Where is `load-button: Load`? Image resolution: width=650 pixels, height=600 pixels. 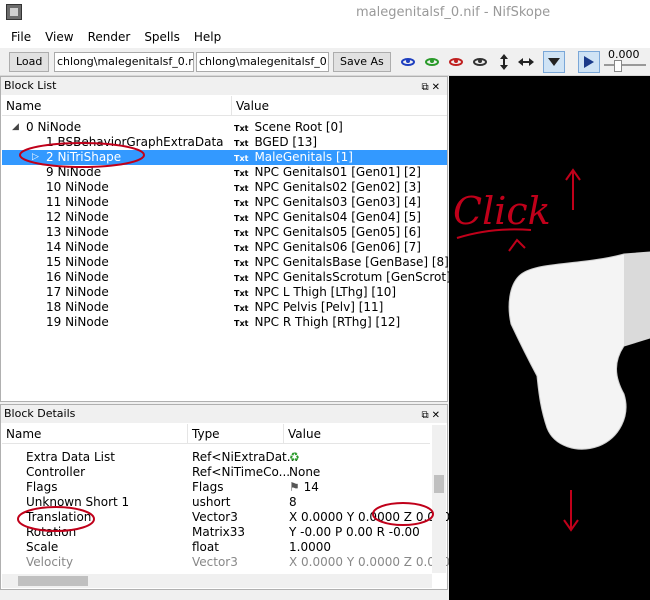 load-button: Load is located at coordinates (29, 62).